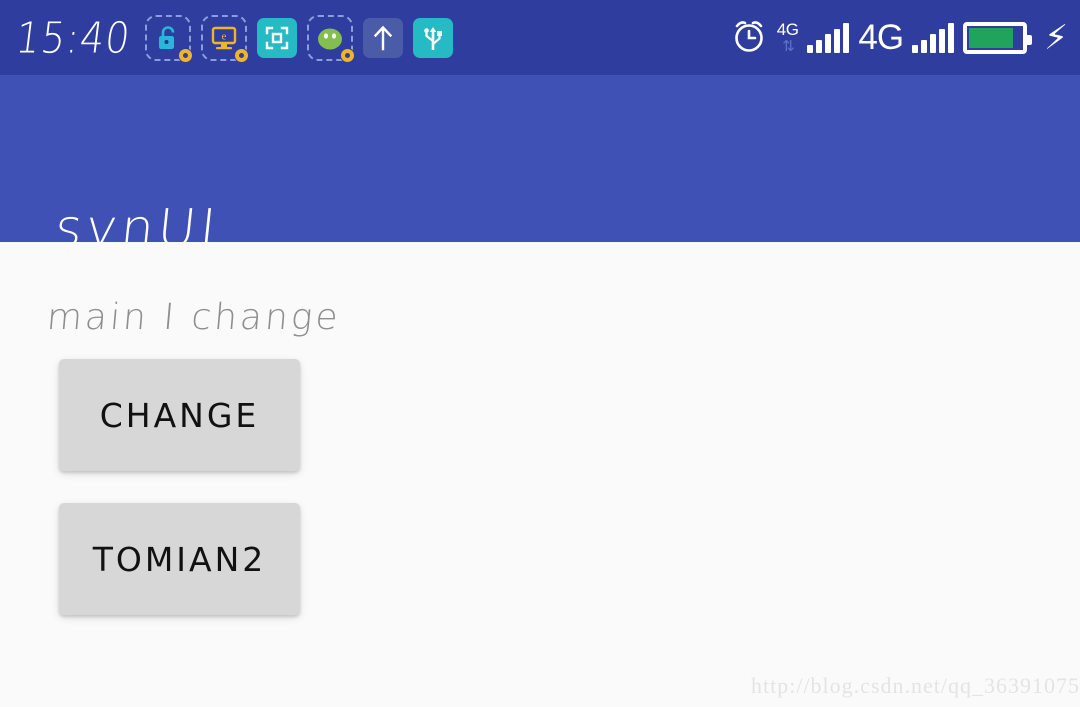  Describe the element at coordinates (915, 685) in the screenshot. I see `watermark-url: http://blog.csdn.net/qq_36391075` at that location.